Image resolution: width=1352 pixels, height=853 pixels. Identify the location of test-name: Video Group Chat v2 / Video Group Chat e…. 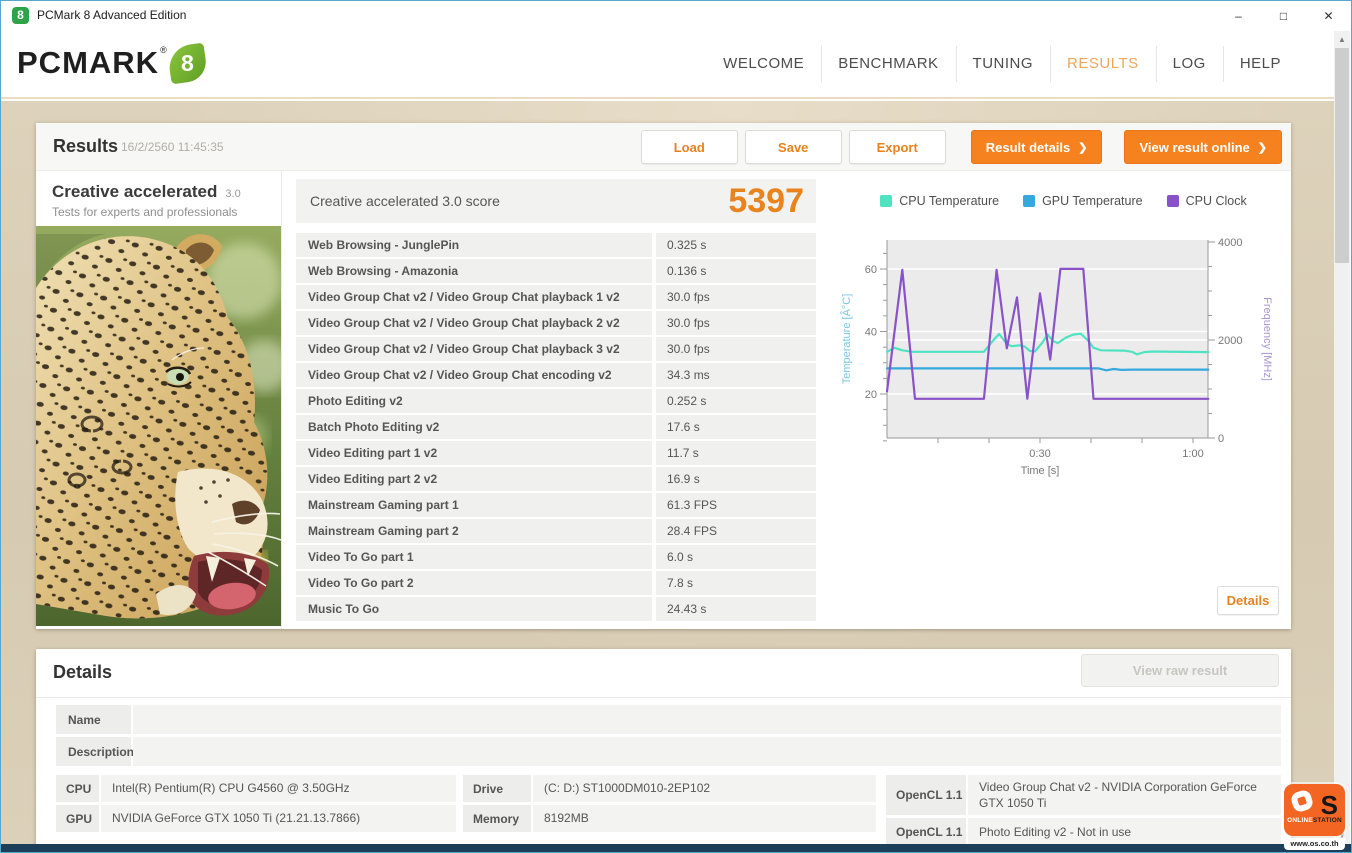
(474, 375).